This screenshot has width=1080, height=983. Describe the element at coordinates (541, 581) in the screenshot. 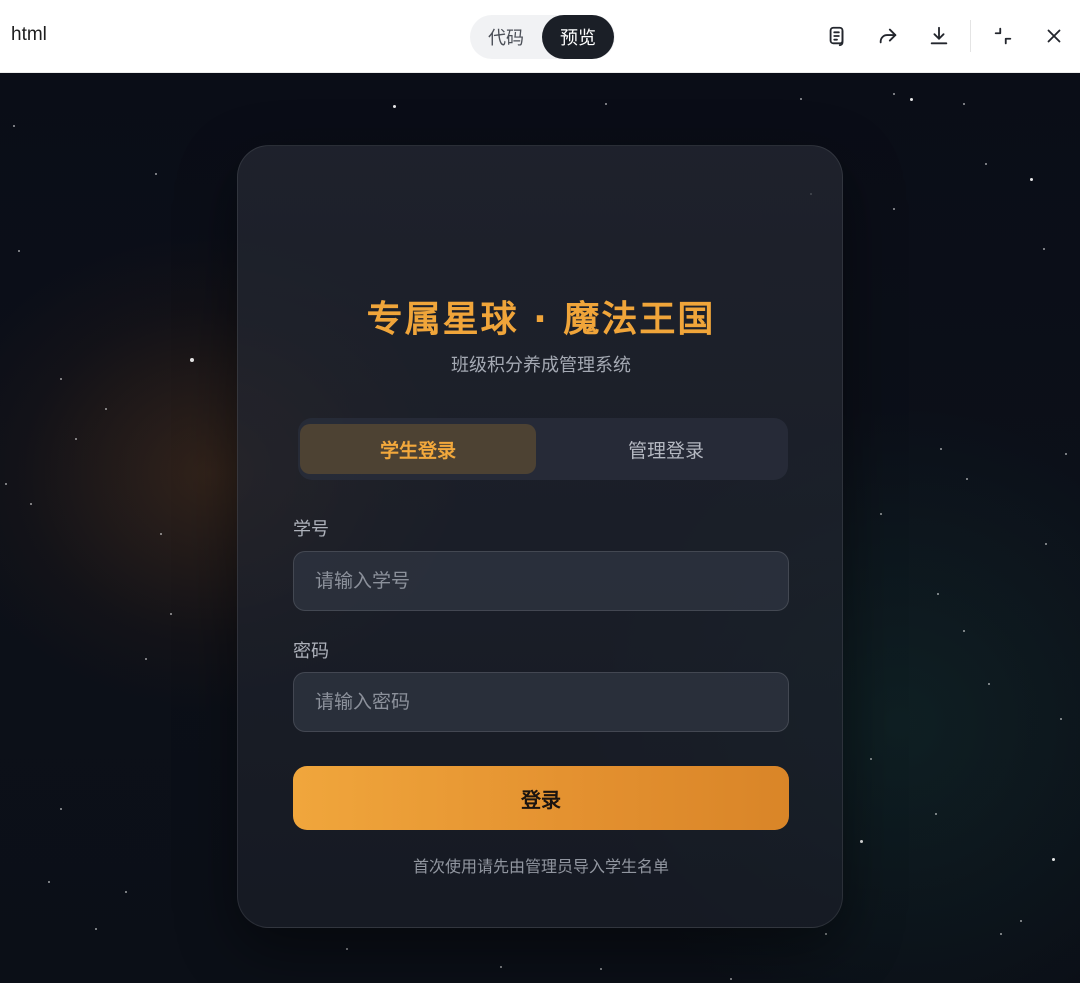

I see `student-id-input` at that location.